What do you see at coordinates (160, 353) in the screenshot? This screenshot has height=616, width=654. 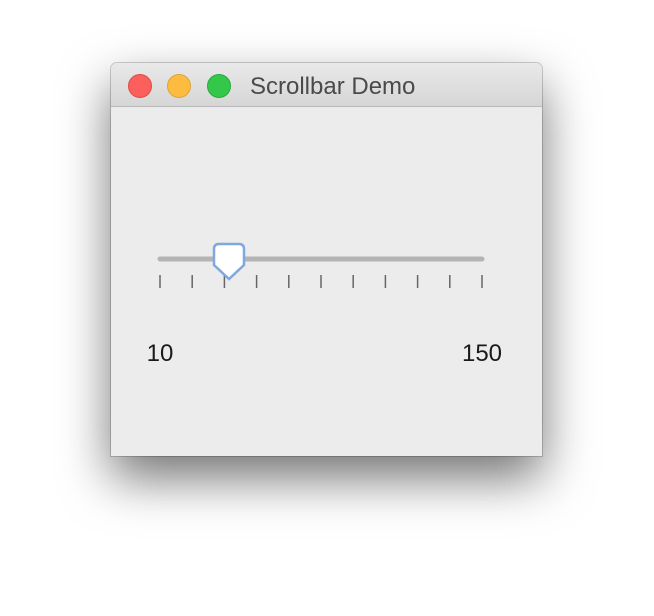 I see `slider-min-label: 10` at bounding box center [160, 353].